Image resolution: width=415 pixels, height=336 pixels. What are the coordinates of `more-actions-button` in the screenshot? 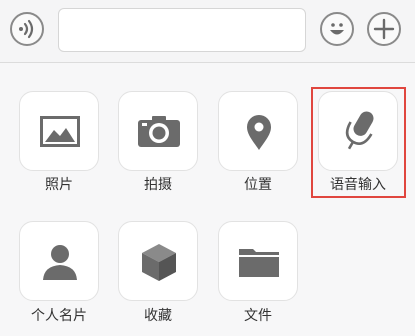 It's located at (384, 29).